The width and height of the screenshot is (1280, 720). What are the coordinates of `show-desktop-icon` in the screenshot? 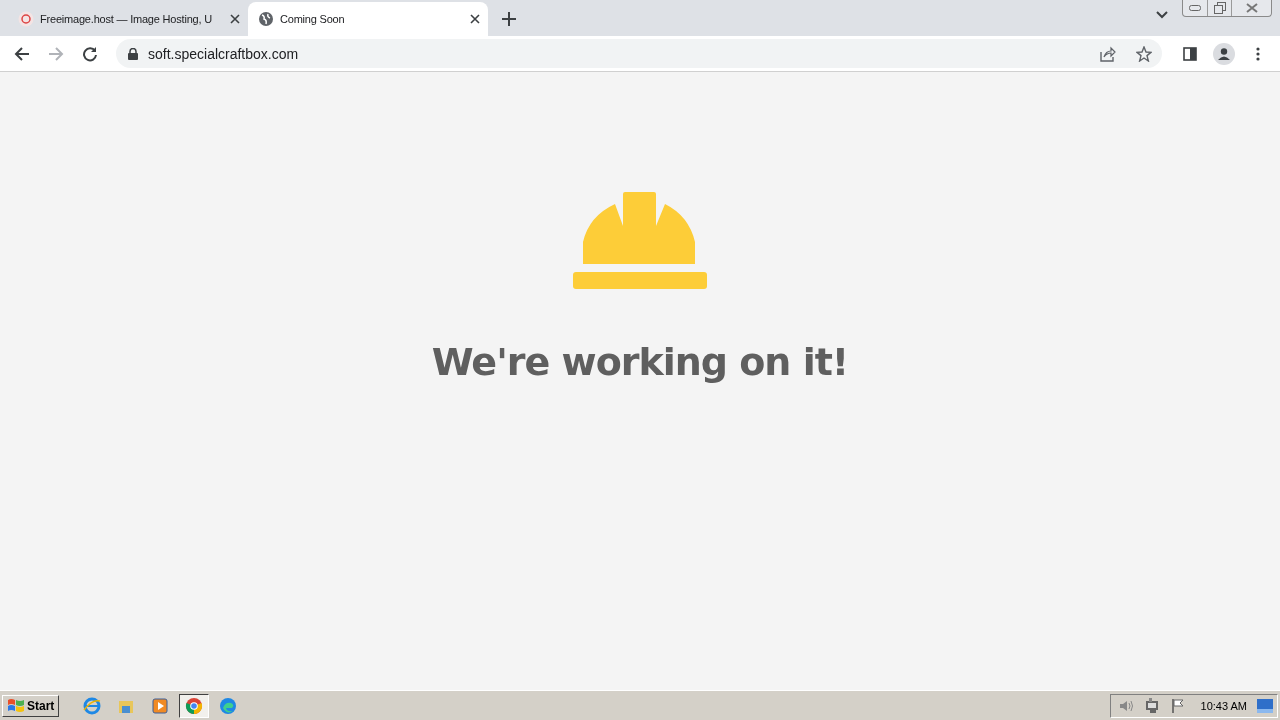 It's located at (1265, 705).